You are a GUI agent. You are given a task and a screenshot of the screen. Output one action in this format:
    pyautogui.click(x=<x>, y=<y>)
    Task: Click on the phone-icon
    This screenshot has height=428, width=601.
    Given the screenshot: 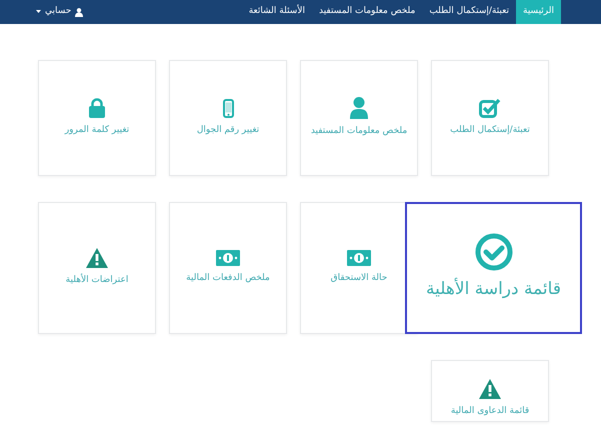 What is the action you would take?
    pyautogui.click(x=228, y=108)
    